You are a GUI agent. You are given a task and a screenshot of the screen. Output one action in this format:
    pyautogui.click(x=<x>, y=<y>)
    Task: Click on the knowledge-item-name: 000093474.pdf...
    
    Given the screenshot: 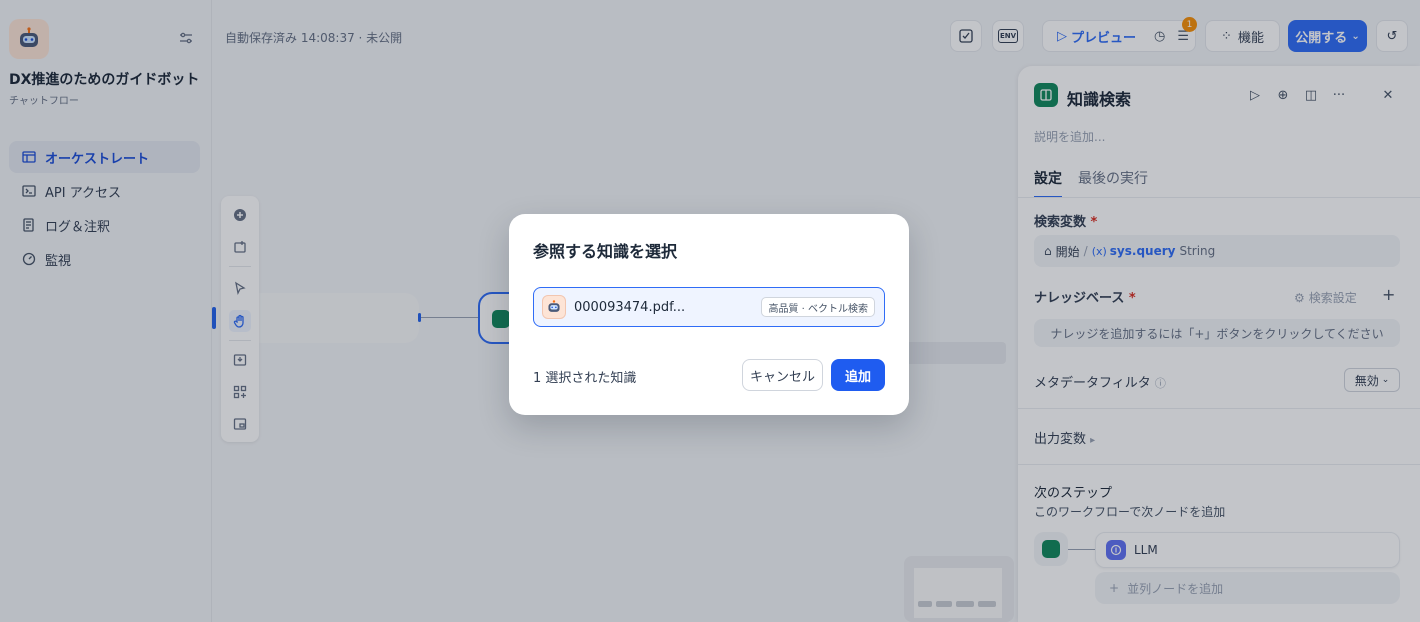 What is the action you would take?
    pyautogui.click(x=630, y=307)
    